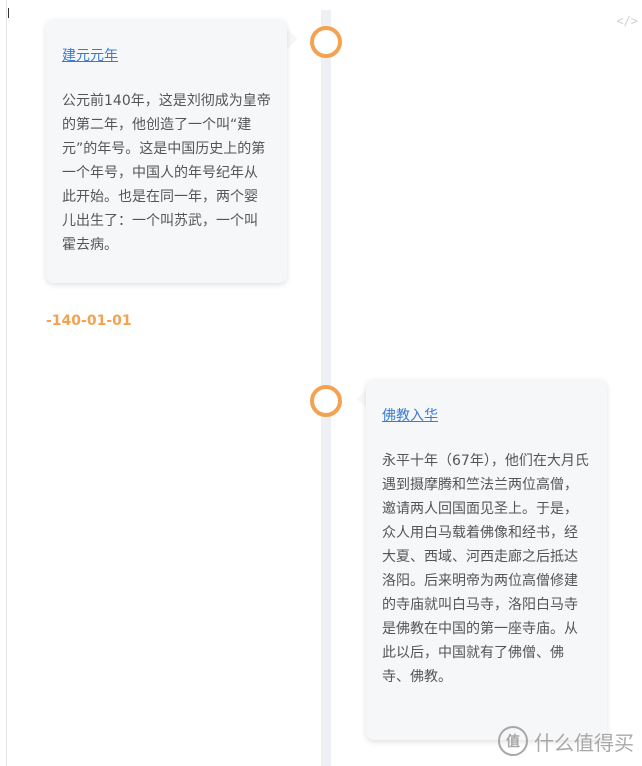  What do you see at coordinates (6, 383) in the screenshot?
I see `left-border` at bounding box center [6, 383].